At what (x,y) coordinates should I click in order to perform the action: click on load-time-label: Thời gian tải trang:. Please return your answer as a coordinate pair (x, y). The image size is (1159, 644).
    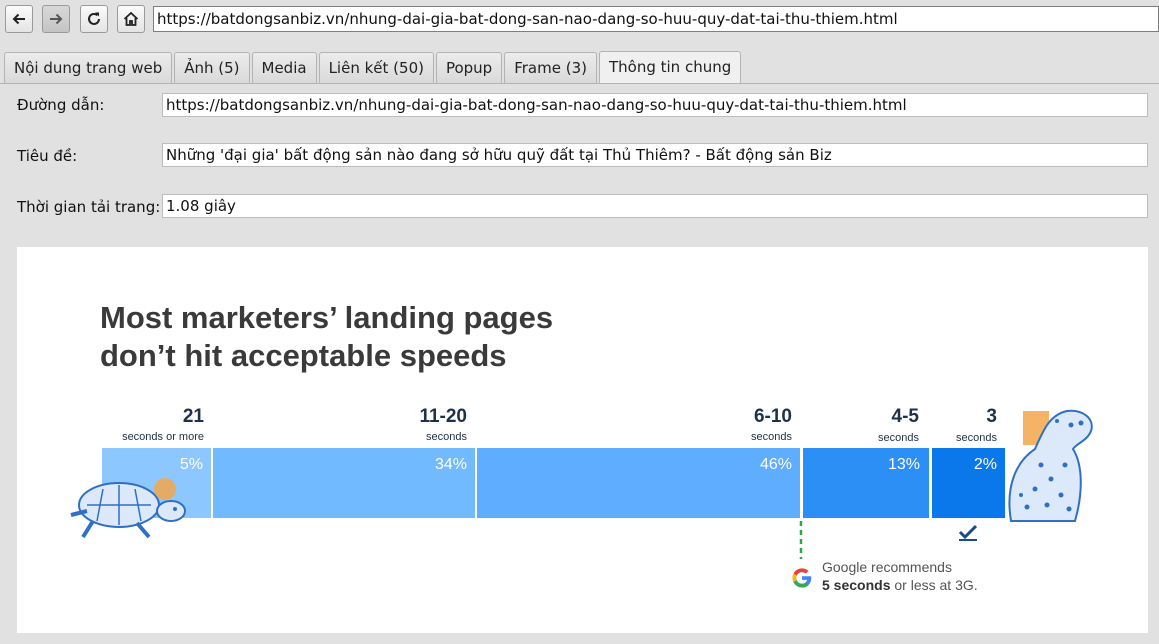
    Looking at the image, I should click on (89, 207).